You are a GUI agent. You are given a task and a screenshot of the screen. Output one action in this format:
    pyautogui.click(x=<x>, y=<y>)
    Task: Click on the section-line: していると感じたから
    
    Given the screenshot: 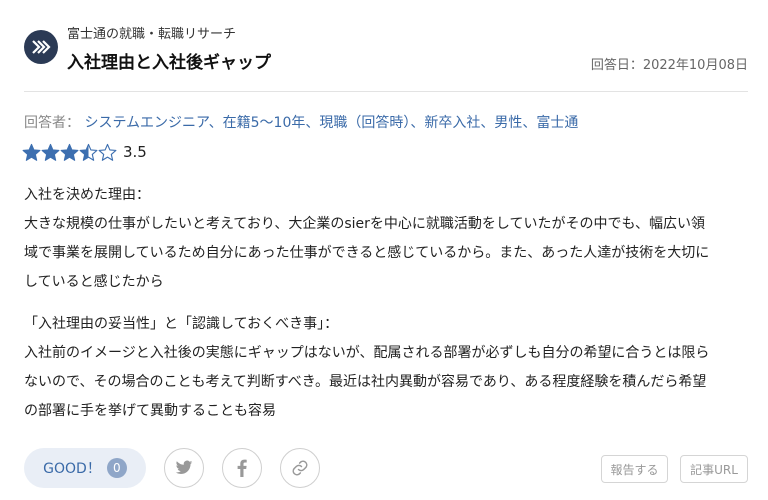 What is the action you would take?
    pyautogui.click(x=94, y=282)
    